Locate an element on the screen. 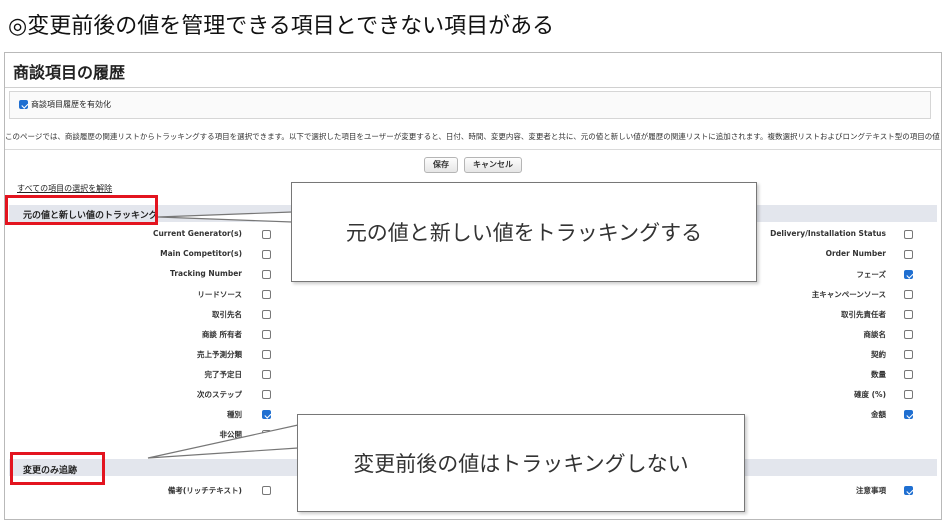  callout-track-values: 元の値と新しい値をトラッキングする is located at coordinates (524, 232).